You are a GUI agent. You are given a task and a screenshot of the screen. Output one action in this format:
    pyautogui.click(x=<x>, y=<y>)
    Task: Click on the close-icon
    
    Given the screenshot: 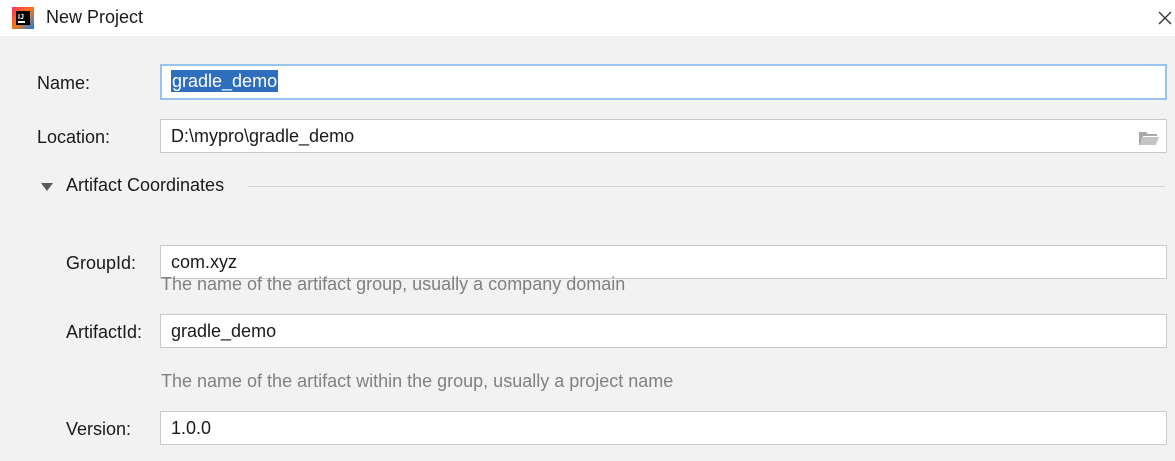 What is the action you would take?
    pyautogui.click(x=1165, y=18)
    